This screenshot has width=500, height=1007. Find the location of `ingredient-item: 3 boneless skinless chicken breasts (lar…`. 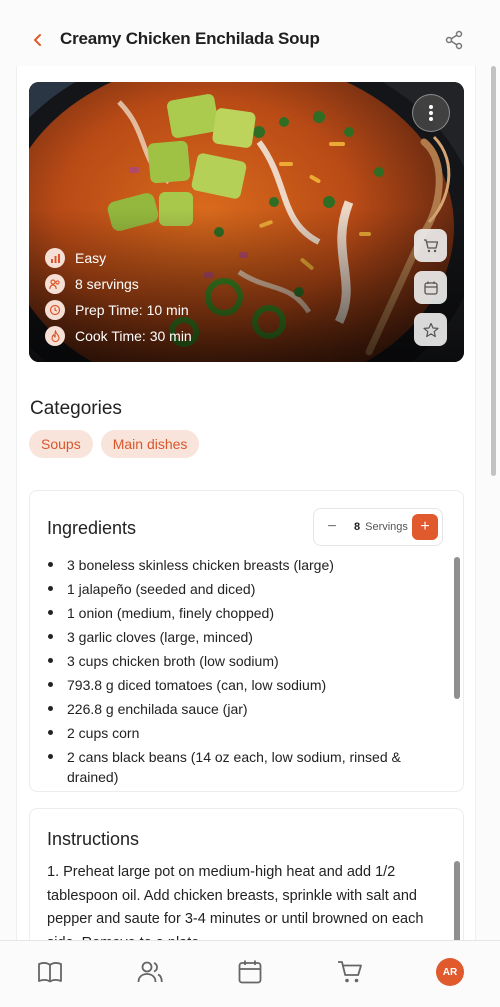

ingredient-item: 3 boneless skinless chicken breasts (lar… is located at coordinates (247, 565).